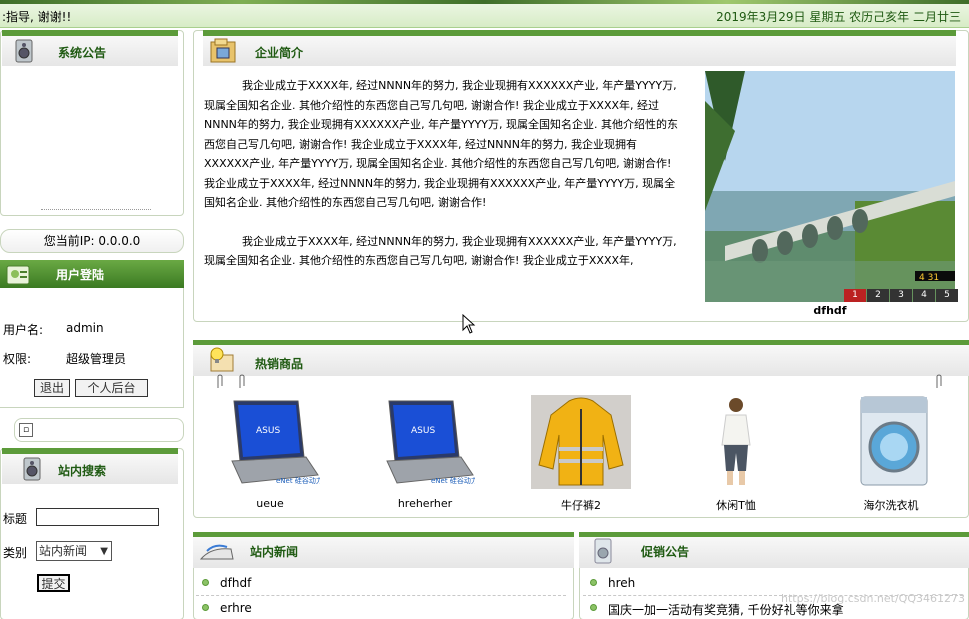 Image resolution: width=969 pixels, height=619 pixels. Describe the element at coordinates (82, 471) in the screenshot. I see `search-title: 站内搜索` at that location.